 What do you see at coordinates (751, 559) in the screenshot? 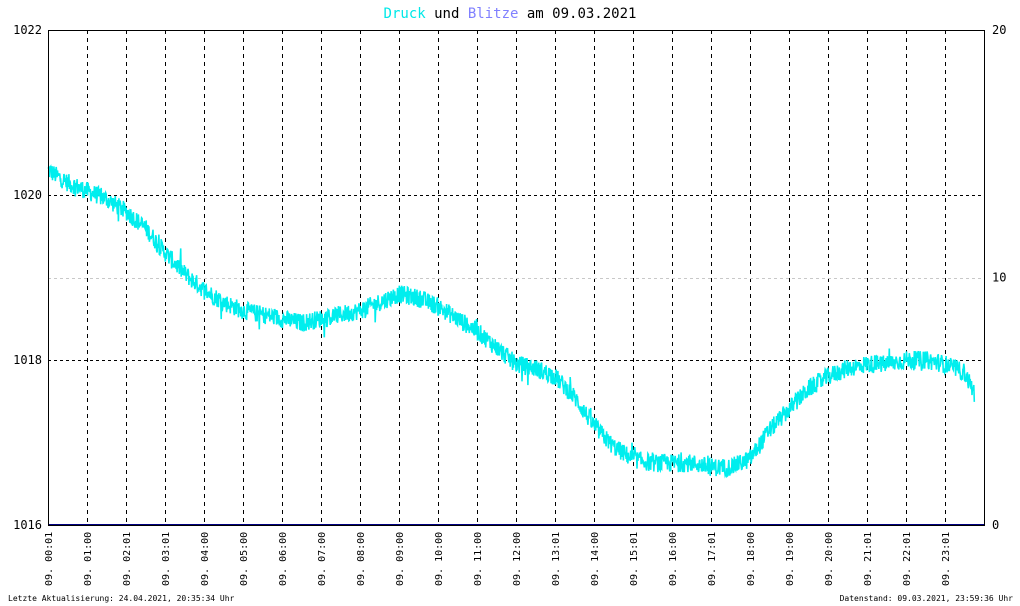
I see `x-tick-label: 09. 18:00` at bounding box center [751, 559].